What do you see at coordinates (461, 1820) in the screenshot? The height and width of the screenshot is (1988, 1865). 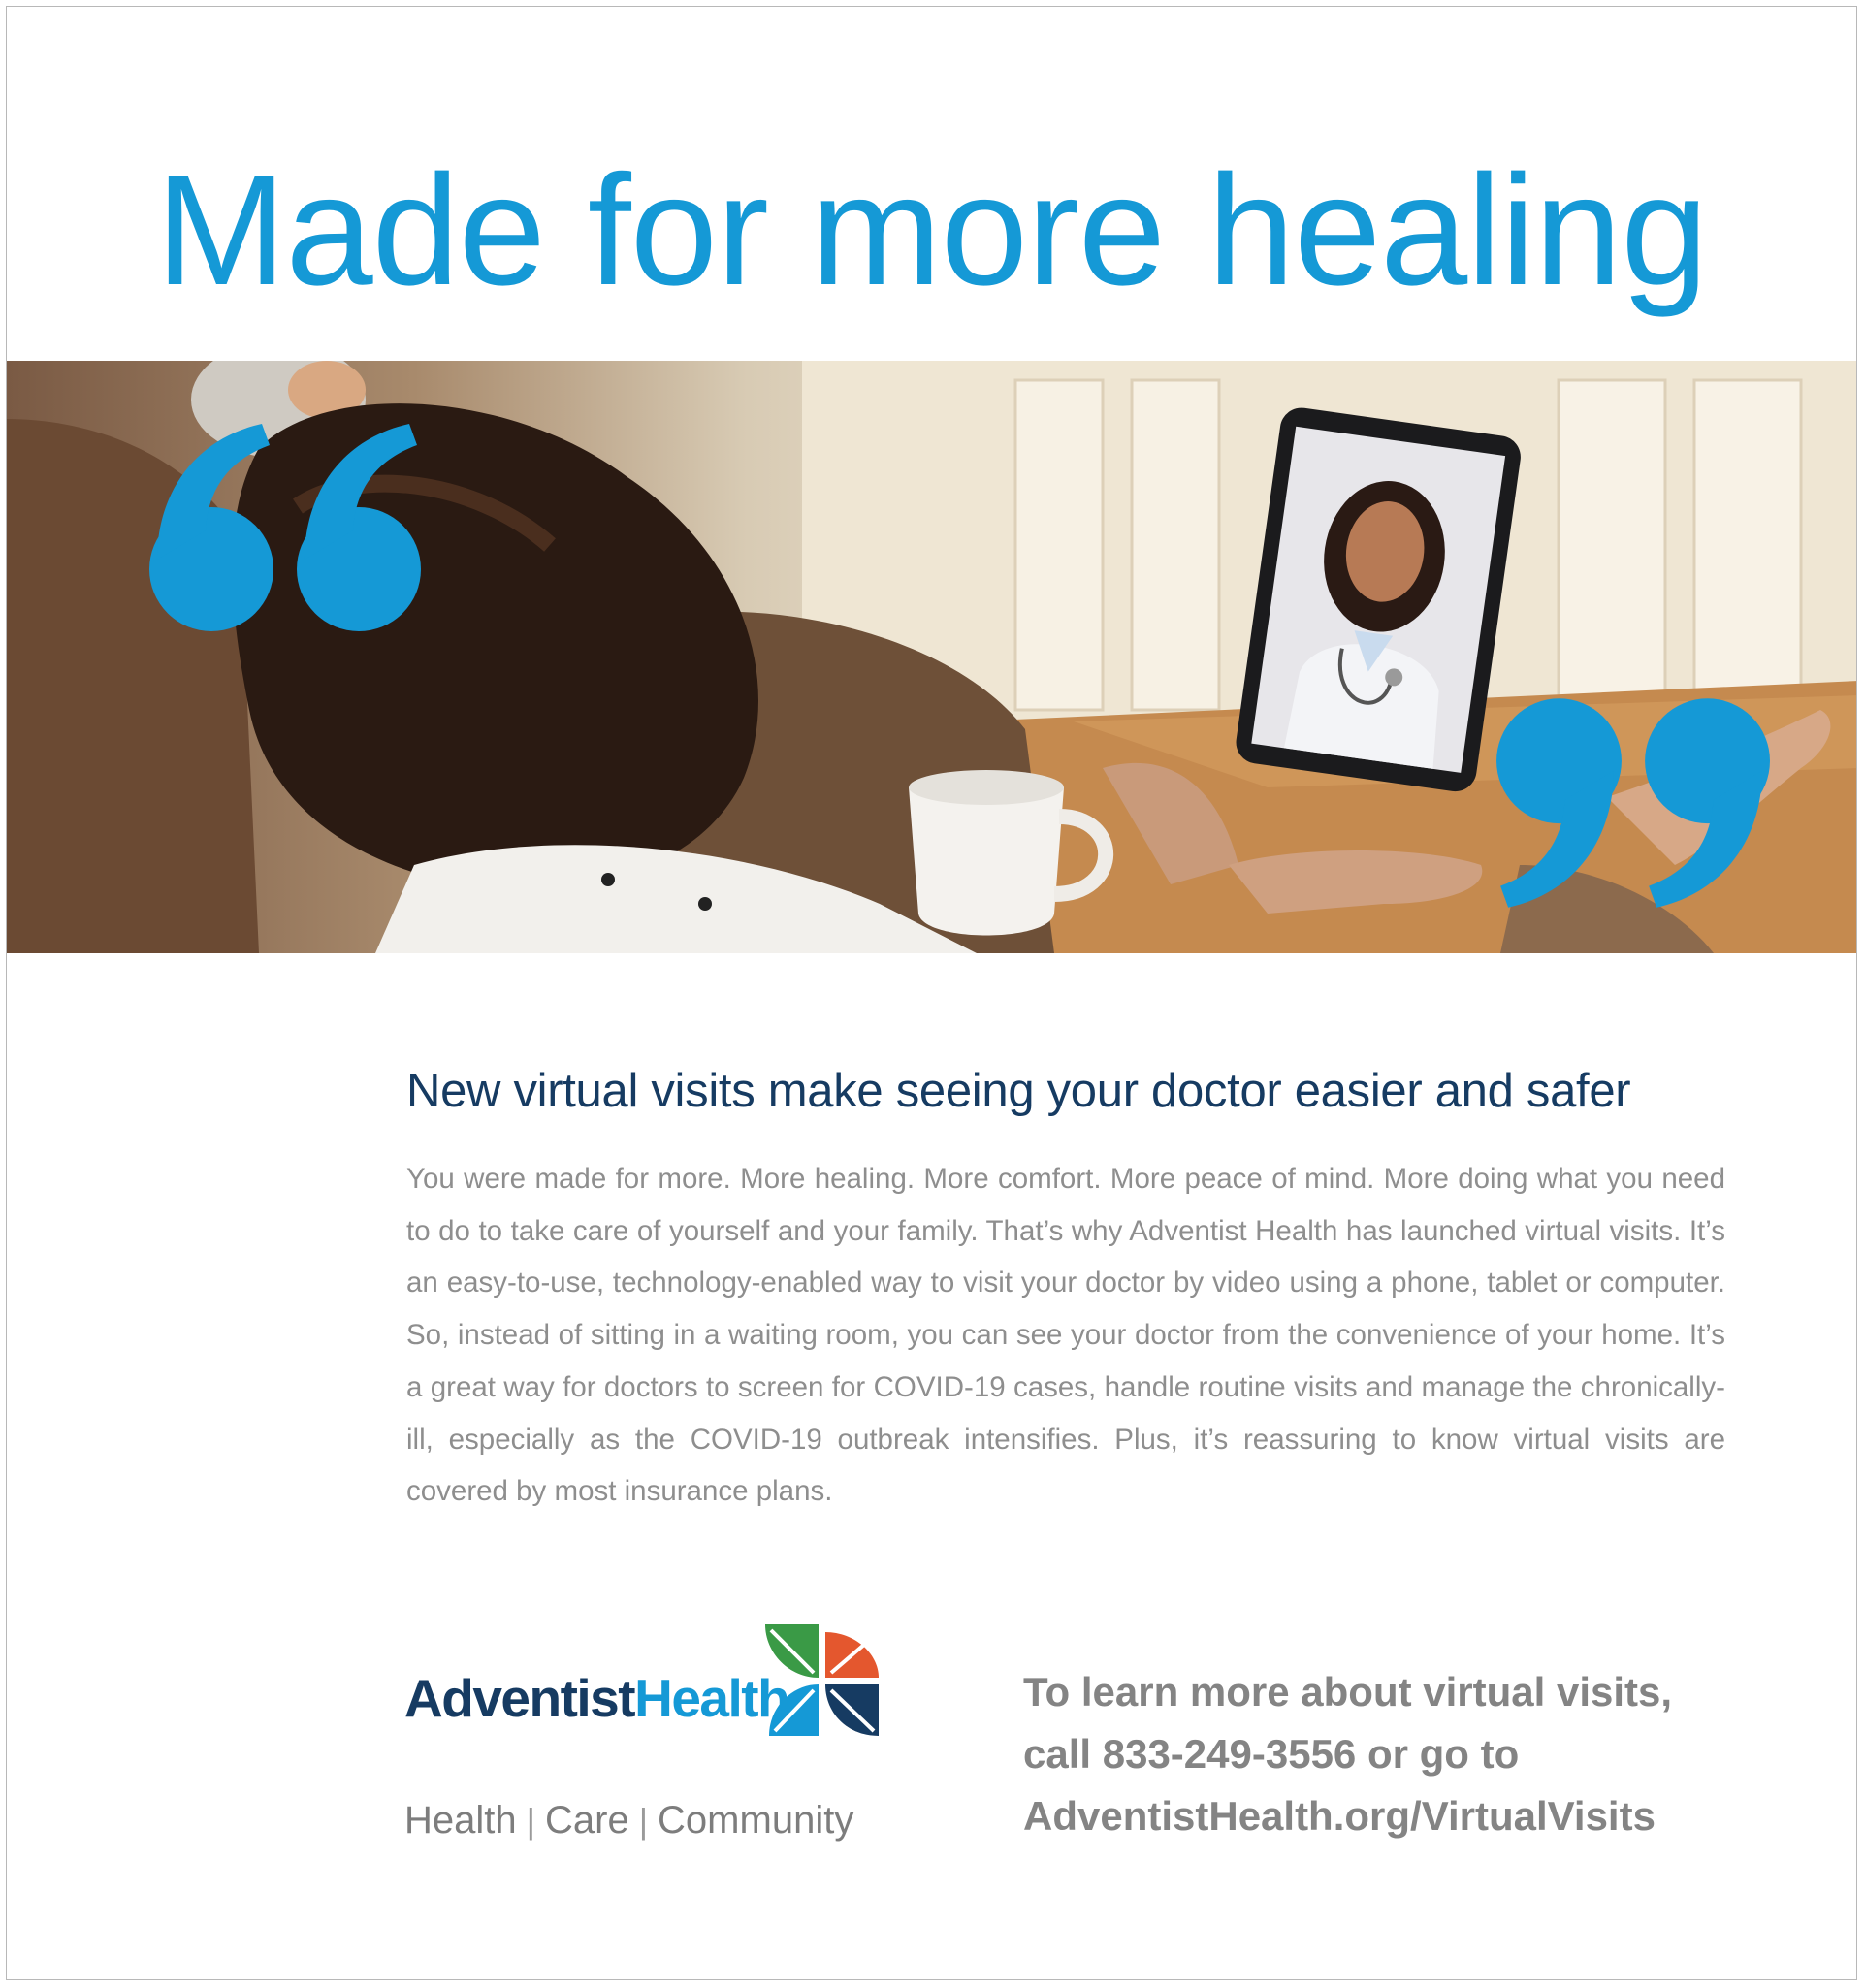 I see `tagline-health: Health` at bounding box center [461, 1820].